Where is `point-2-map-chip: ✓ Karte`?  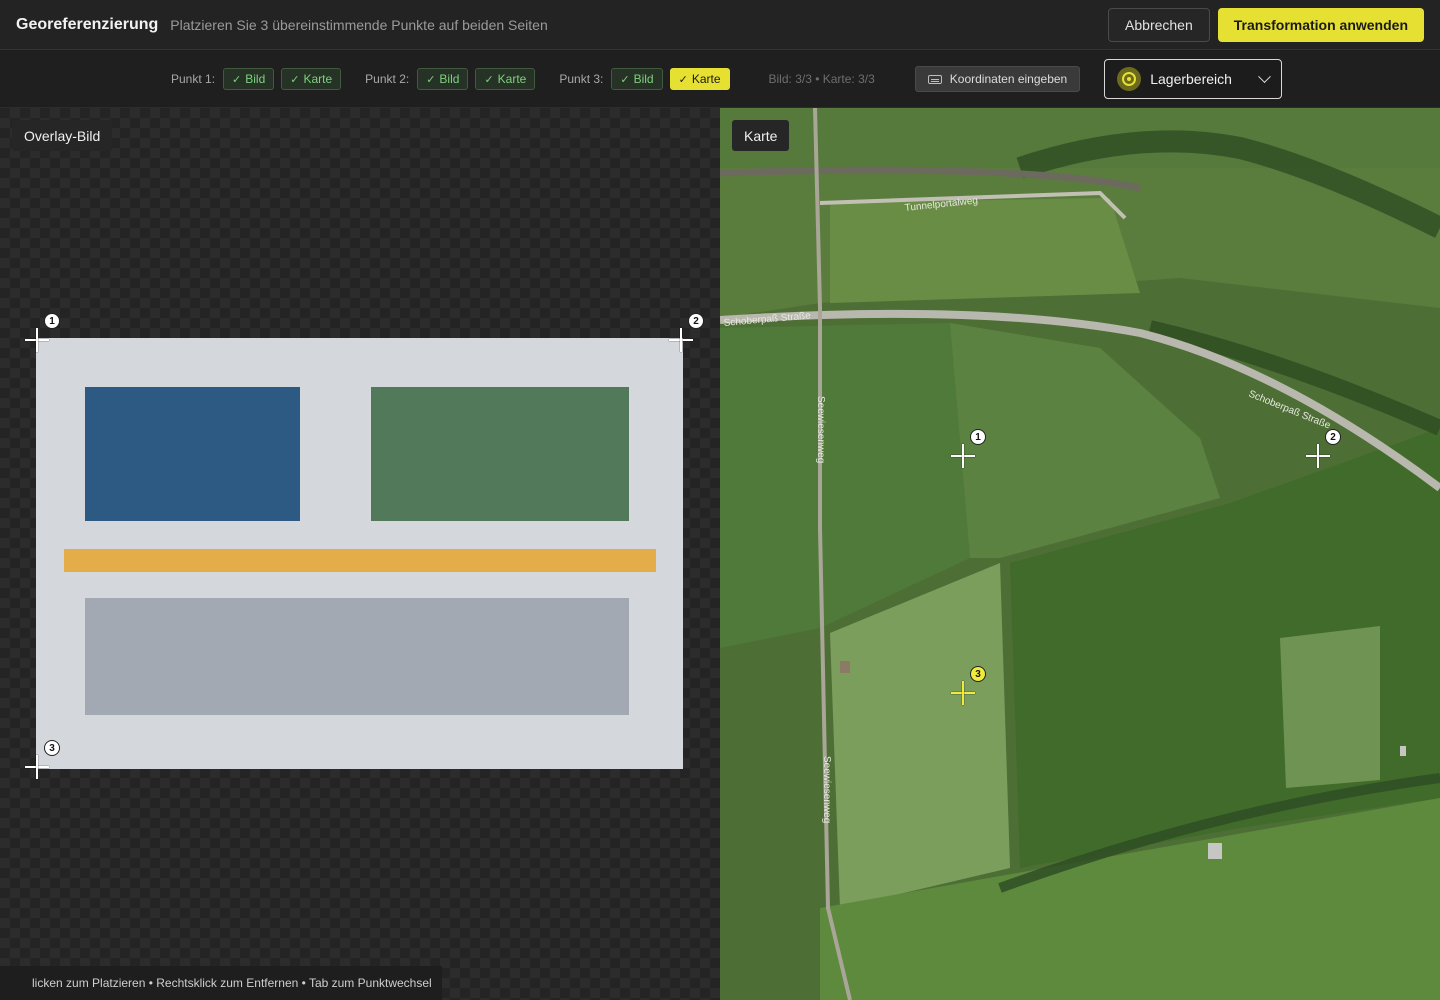
point-2-map-chip: ✓ Karte is located at coordinates (505, 79).